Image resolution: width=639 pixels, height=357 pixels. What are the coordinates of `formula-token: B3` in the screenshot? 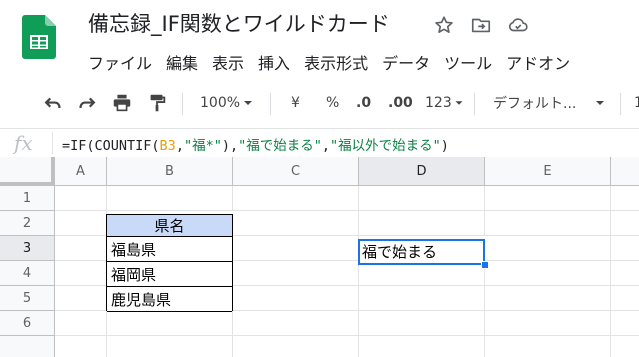 It's located at (167, 146).